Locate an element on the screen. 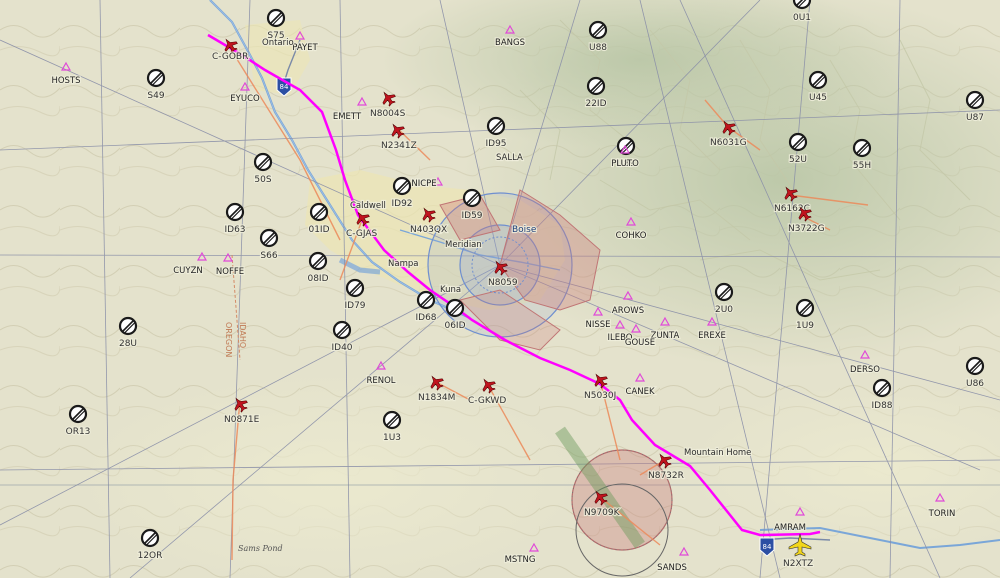 The image size is (1000, 578). town-label-caldwell: Caldwell is located at coordinates (368, 206).